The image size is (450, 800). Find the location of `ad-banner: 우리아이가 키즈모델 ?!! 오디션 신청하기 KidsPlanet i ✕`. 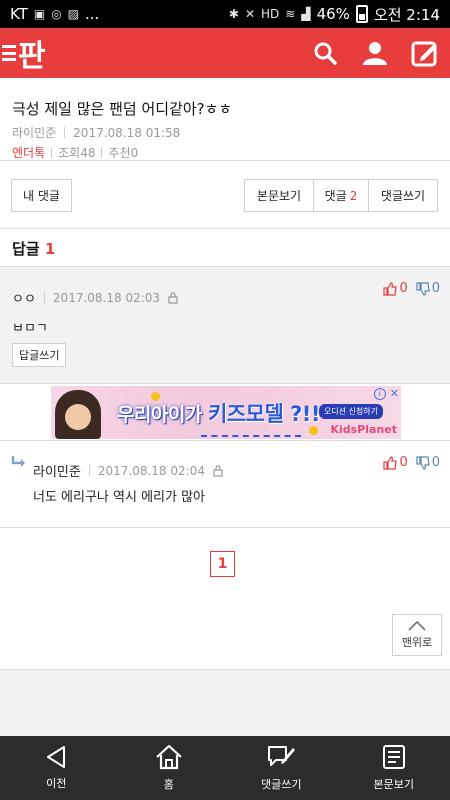

ad-banner: 우리아이가 키즈모델 ?!! 오디션 신청하기 KidsPlanet i ✕ is located at coordinates (226, 412).